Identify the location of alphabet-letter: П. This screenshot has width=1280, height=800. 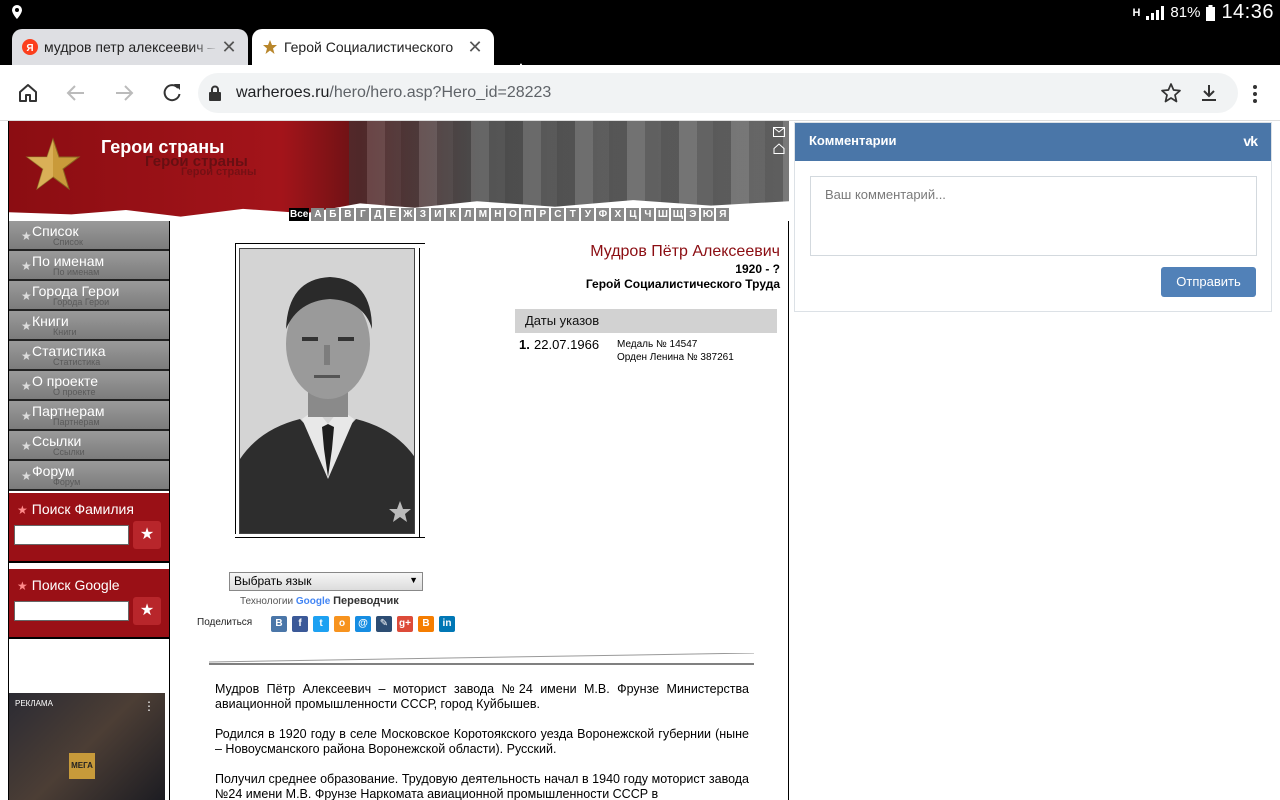
(528, 214).